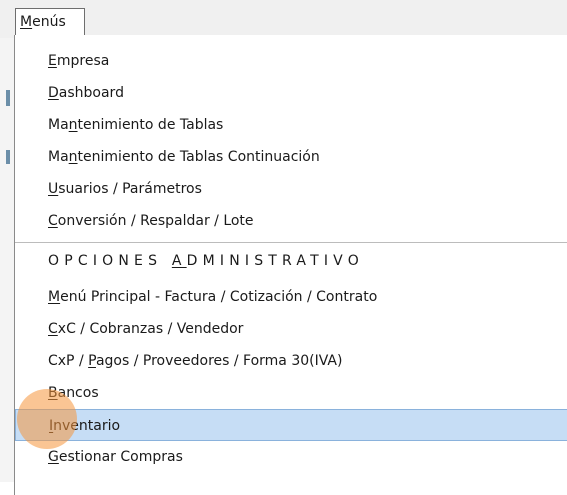 The width and height of the screenshot is (567, 495). Describe the element at coordinates (7, 260) in the screenshot. I see `background-window-strip` at that location.